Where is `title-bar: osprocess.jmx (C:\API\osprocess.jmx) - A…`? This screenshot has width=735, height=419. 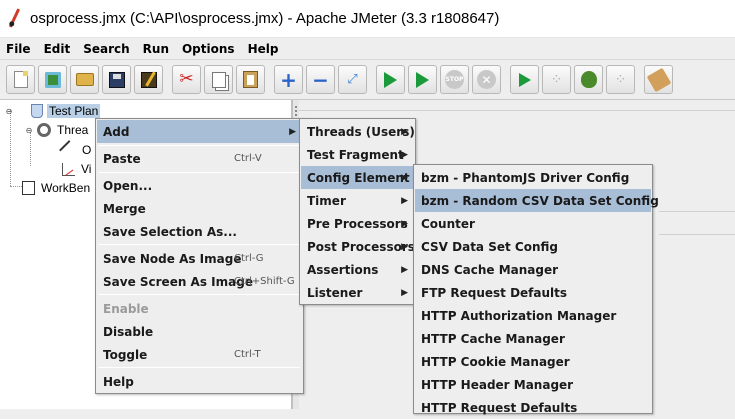
title-bar: osprocess.jmx (C:\API\osprocess.jmx) - A… is located at coordinates (367, 19).